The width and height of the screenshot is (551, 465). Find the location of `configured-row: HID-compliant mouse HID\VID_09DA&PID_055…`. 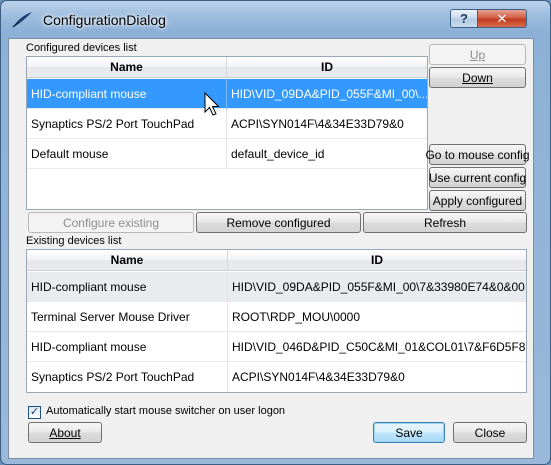

configured-row: HID-compliant mouse HID\VID_09DA&PID_055… is located at coordinates (227, 94).